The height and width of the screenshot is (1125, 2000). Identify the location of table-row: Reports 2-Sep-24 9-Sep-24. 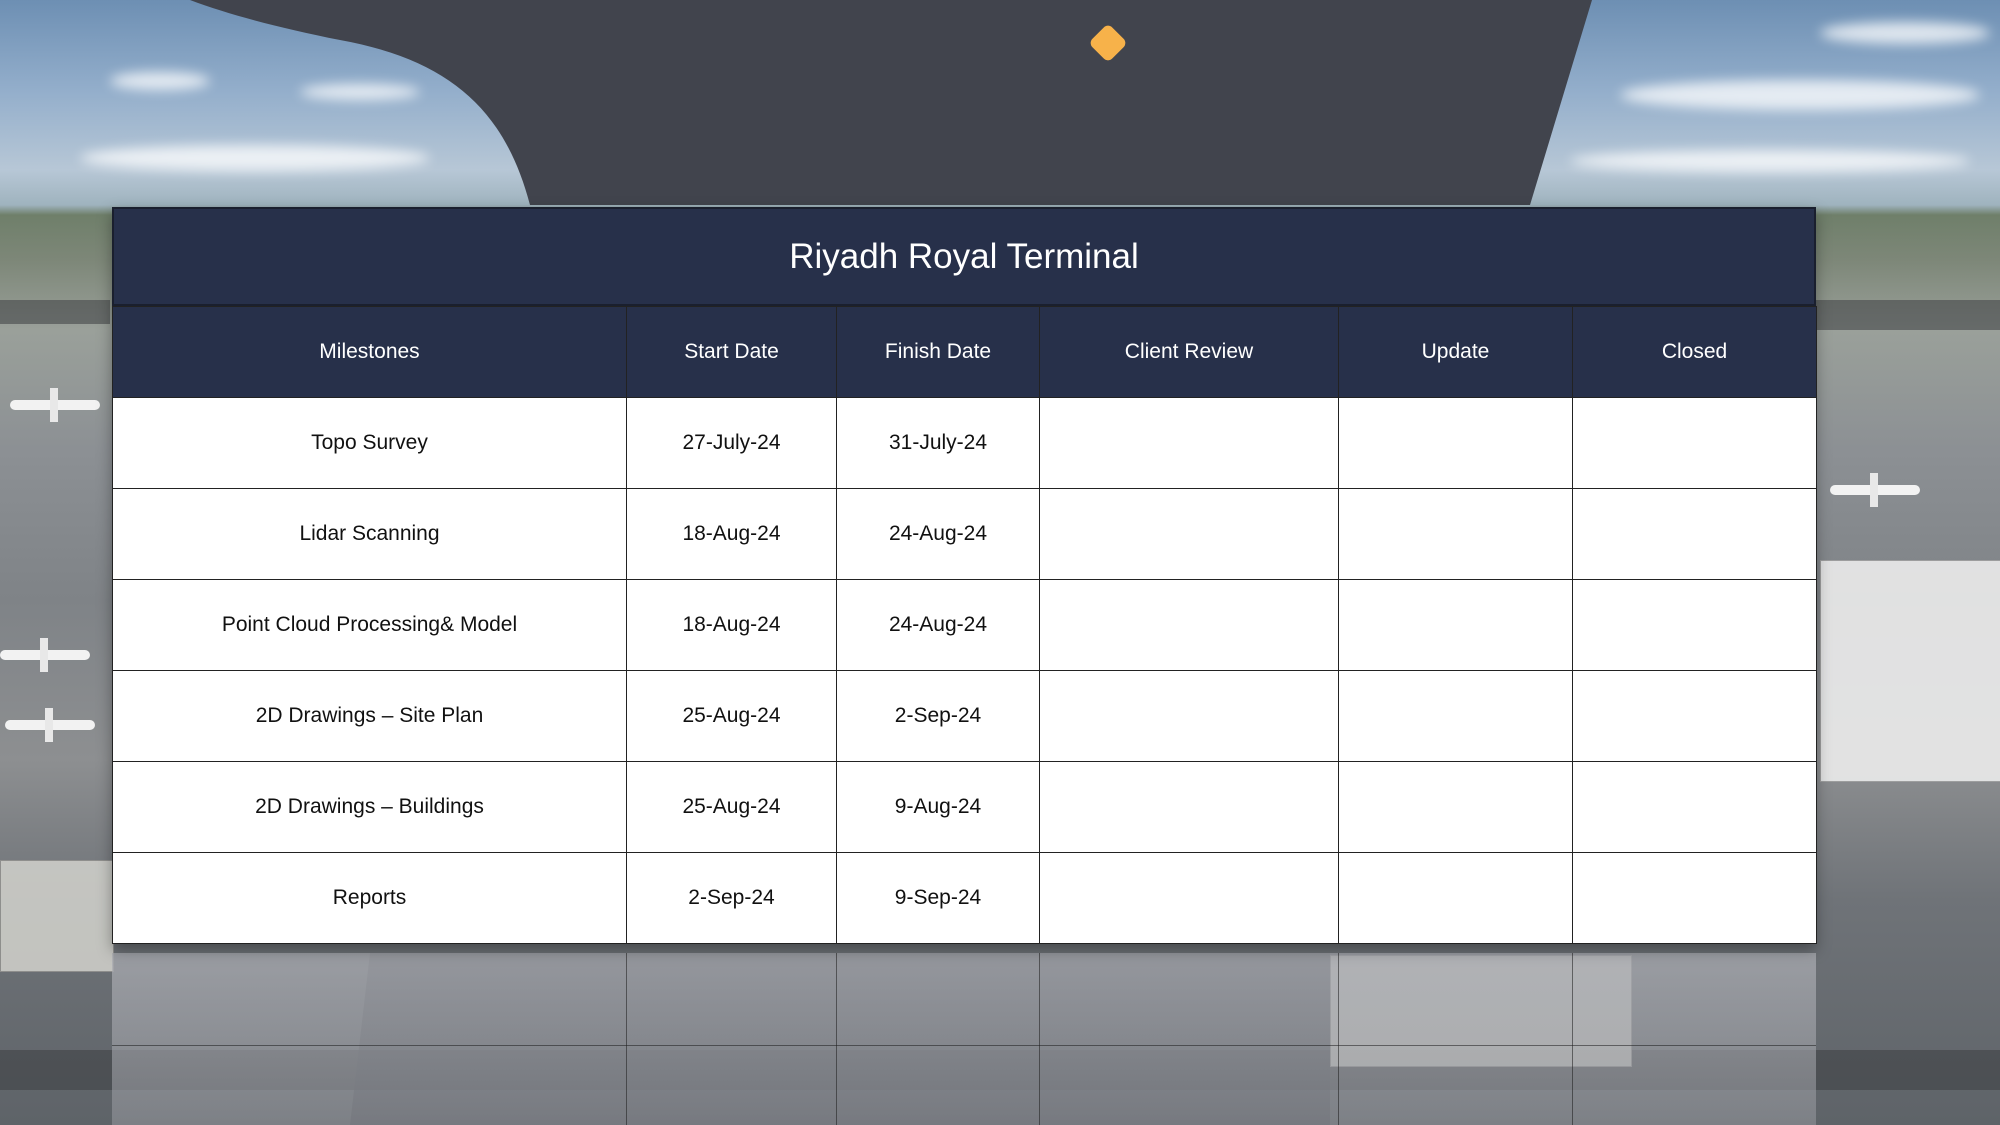
(964, 898).